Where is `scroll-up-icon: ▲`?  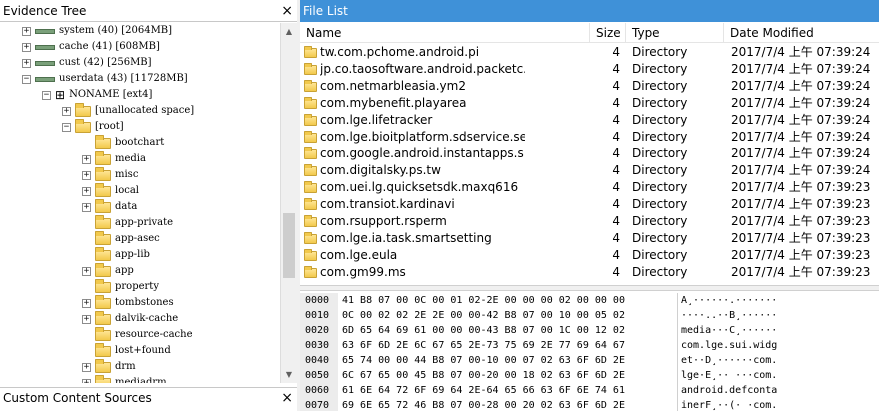
scroll-up-icon: ▲ is located at coordinates (289, 31).